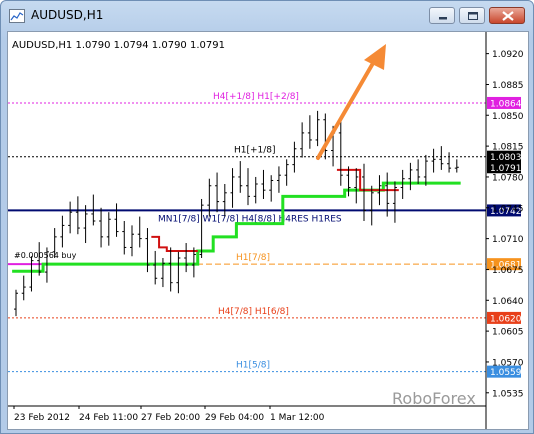 This screenshot has width=534, height=434. Describe the element at coordinates (508, 178) in the screenshot. I see `y-tick-label: 1.0780` at that location.